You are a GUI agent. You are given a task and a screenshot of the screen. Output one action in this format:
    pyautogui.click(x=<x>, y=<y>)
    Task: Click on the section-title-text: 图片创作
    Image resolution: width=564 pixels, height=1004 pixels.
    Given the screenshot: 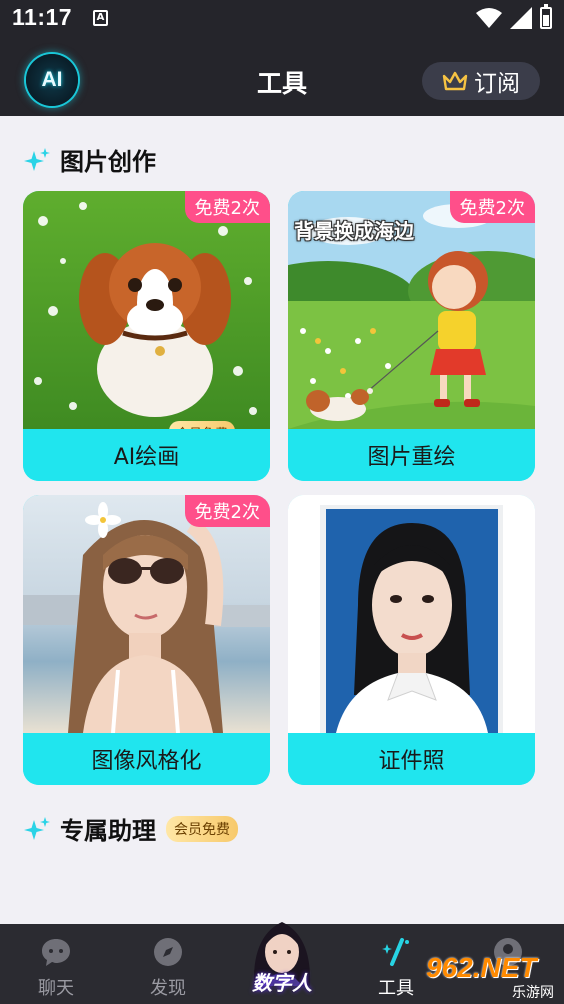 What is the action you would take?
    pyautogui.click(x=108, y=162)
    